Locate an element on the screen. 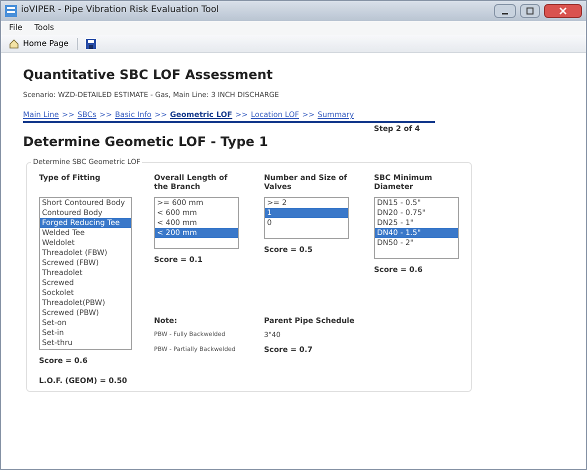 Image resolution: width=587 pixels, height=470 pixels. maximize-button is located at coordinates (530, 11).